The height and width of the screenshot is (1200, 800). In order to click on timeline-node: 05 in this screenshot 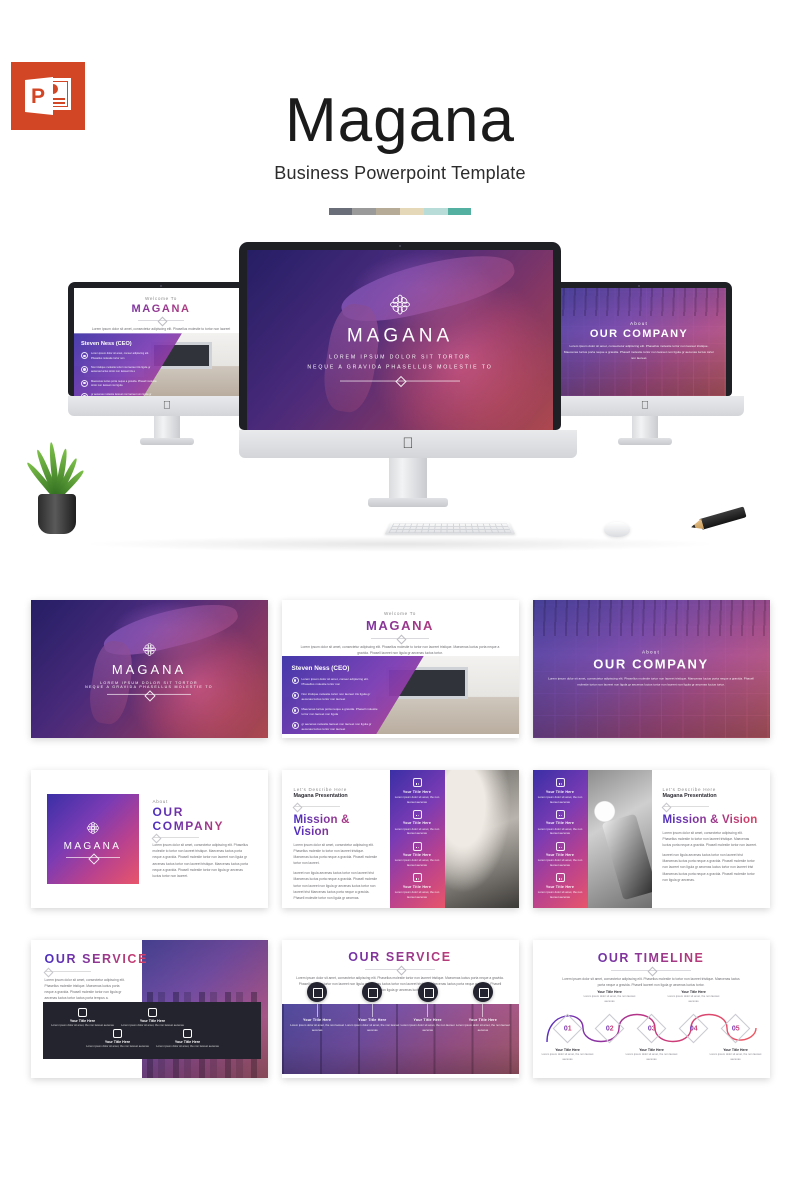, I will do `click(735, 1028)`.